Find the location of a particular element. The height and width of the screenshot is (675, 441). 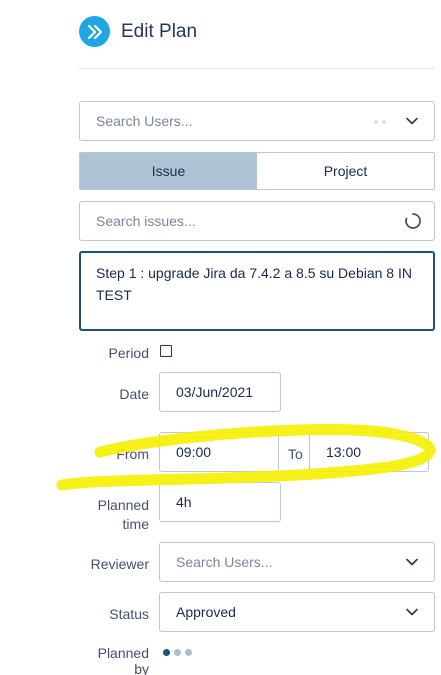

page-title: Edit Plan is located at coordinates (159, 31).